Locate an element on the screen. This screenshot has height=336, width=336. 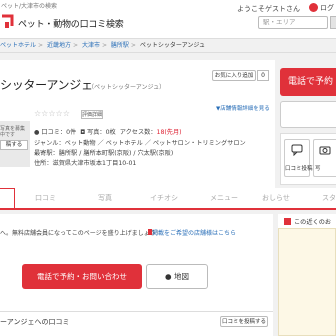
access-count: 18(先月) is located at coordinates (169, 132).